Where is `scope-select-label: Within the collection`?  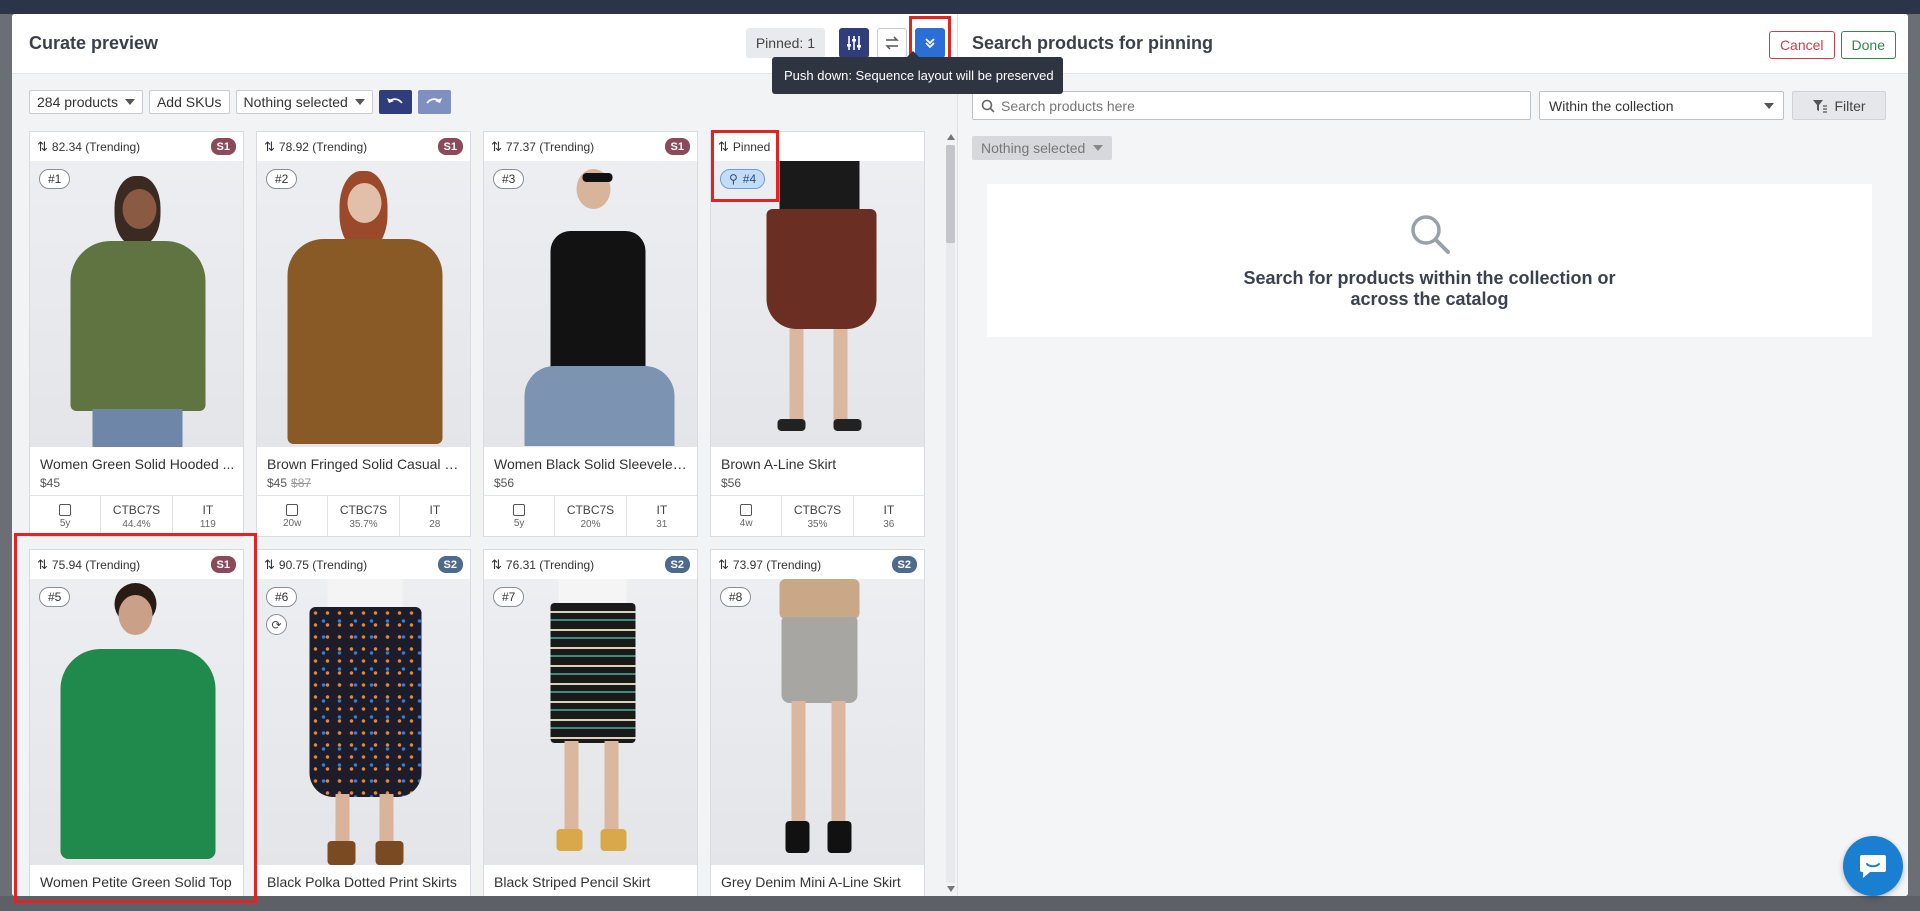
scope-select-label: Within the collection is located at coordinates (1611, 105).